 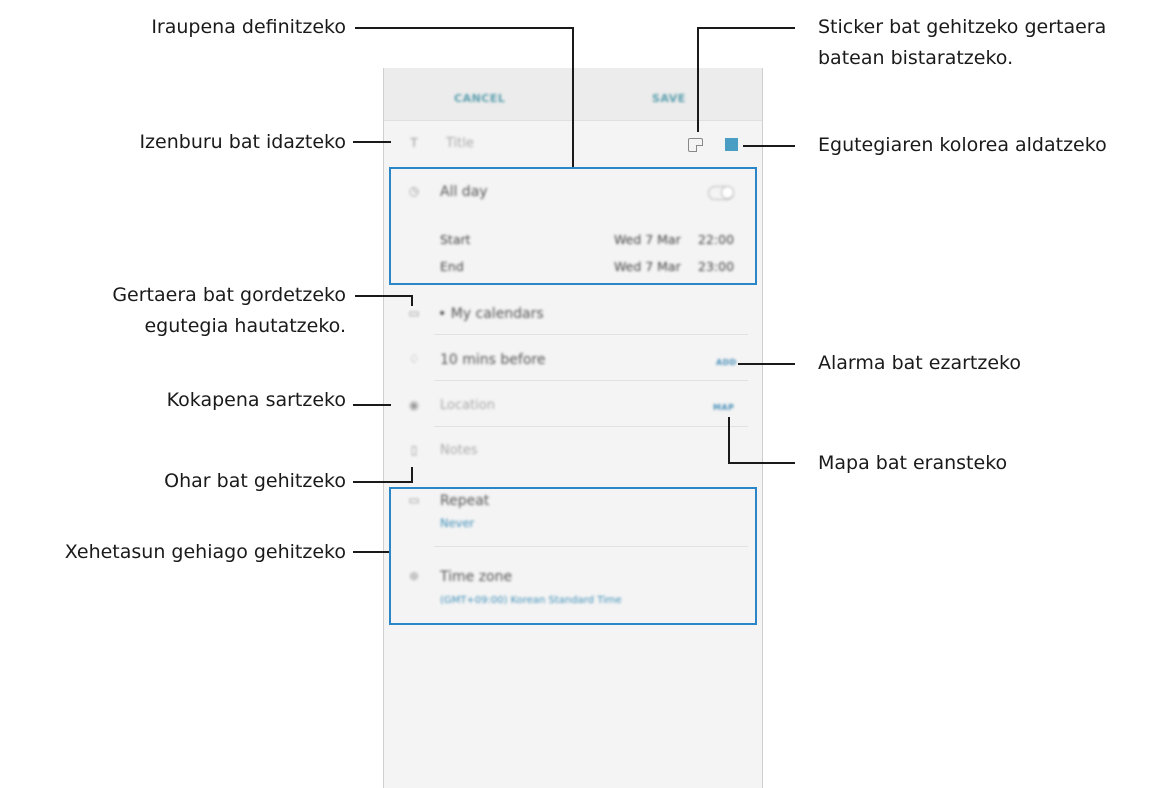 What do you see at coordinates (255, 481) in the screenshot?
I see `callout-notes: Ohar bat gehitzeko` at bounding box center [255, 481].